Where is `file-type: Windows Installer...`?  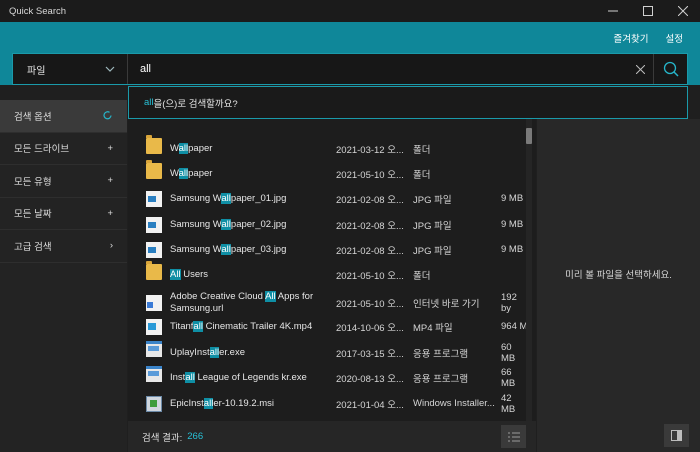
file-type: Windows Installer... is located at coordinates (454, 404).